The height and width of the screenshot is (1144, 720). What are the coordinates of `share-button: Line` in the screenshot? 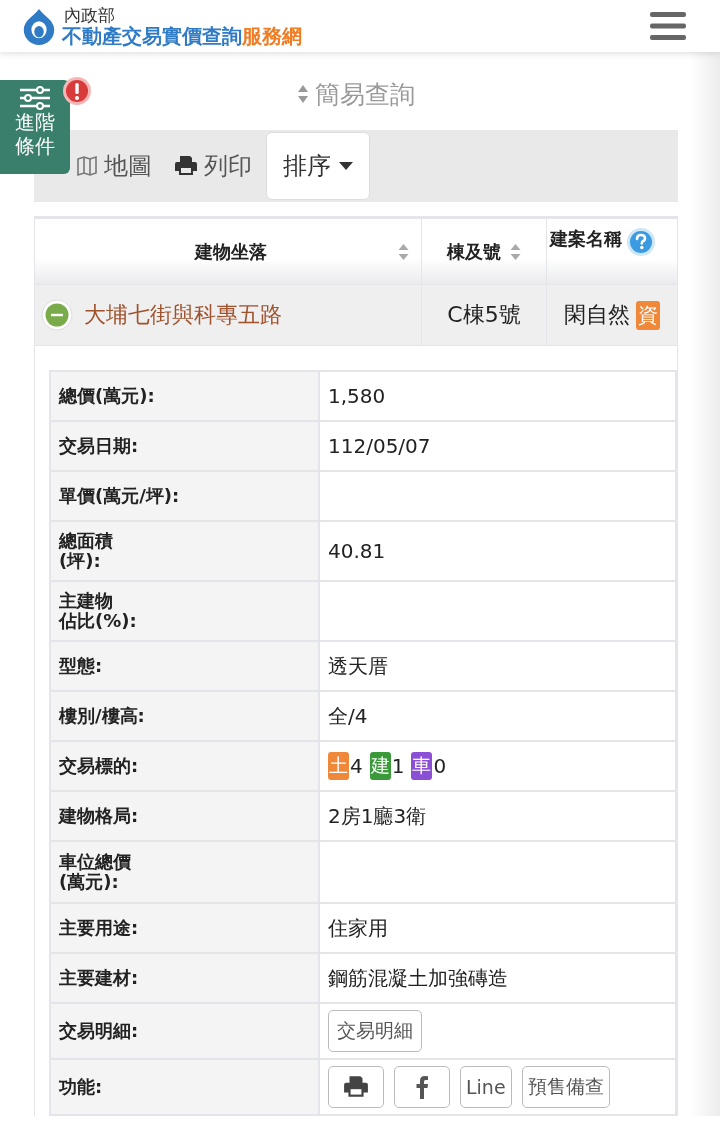 It's located at (486, 1087).